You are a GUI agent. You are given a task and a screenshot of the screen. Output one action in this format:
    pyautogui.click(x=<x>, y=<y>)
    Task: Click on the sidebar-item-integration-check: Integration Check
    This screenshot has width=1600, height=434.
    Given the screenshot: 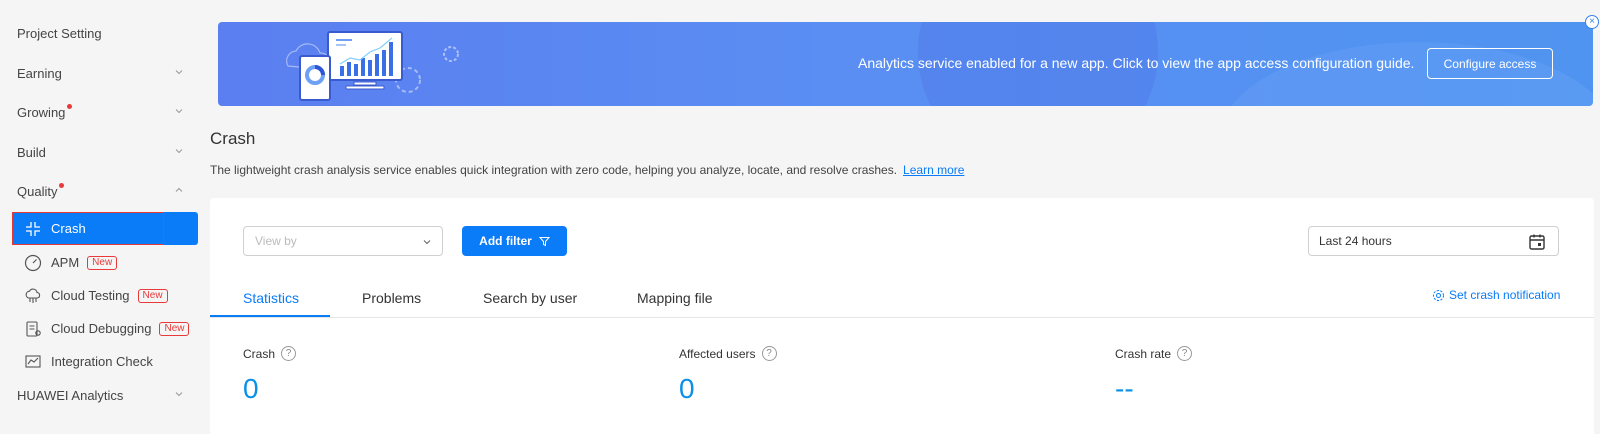 What is the action you would take?
    pyautogui.click(x=105, y=361)
    